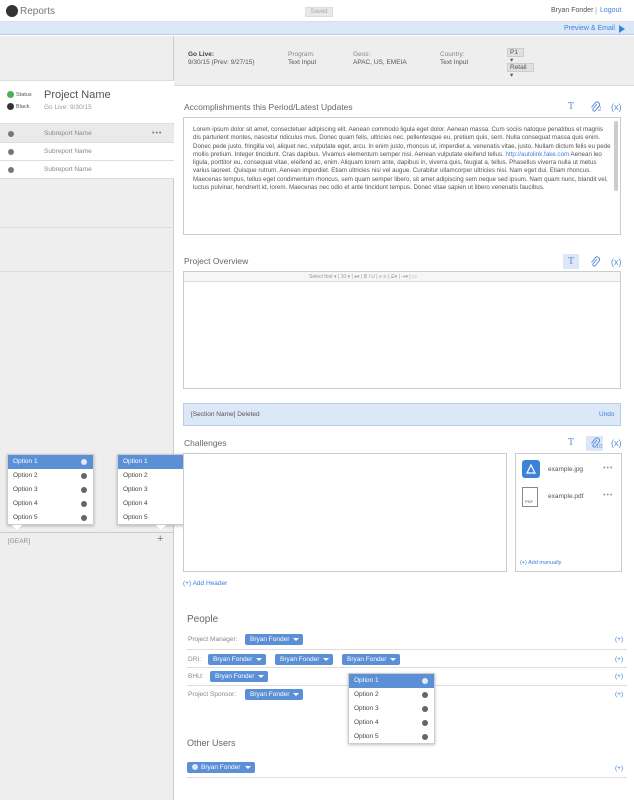 The height and width of the screenshot is (800, 634). What do you see at coordinates (530, 497) in the screenshot?
I see `pdf-file-icon: PDF` at bounding box center [530, 497].